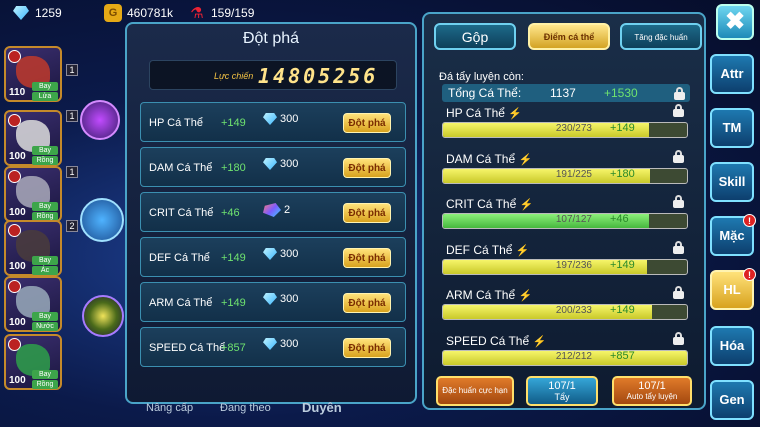 This screenshot has width=760, height=427. I want to click on gold-counter: G 460781k, so click(138, 13).